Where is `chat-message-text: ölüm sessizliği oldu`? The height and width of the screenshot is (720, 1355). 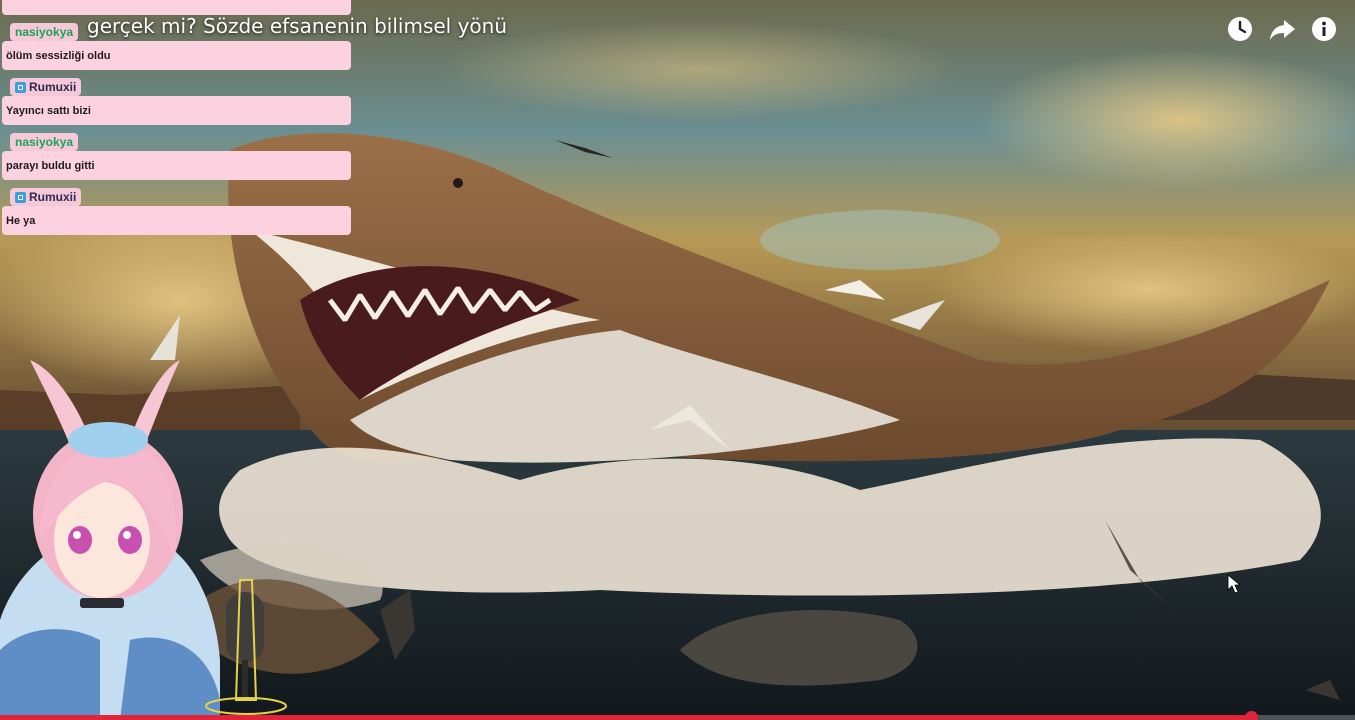
chat-message-text: ölüm sessizliği oldu is located at coordinates (58, 55).